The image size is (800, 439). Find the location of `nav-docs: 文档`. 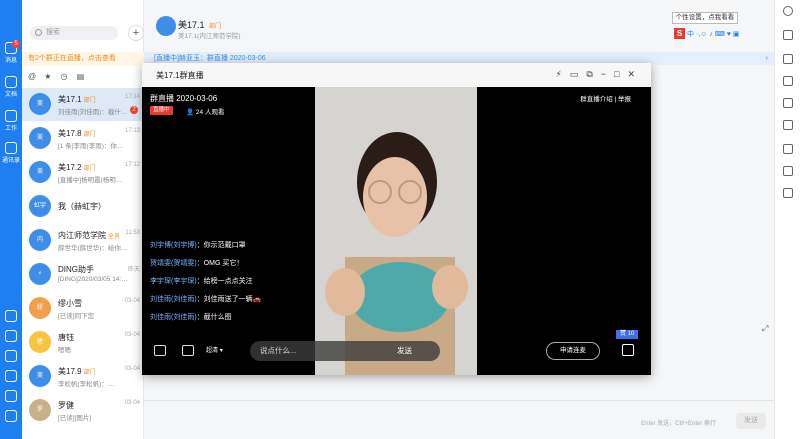

nav-docs: 文档 is located at coordinates (11, 87).